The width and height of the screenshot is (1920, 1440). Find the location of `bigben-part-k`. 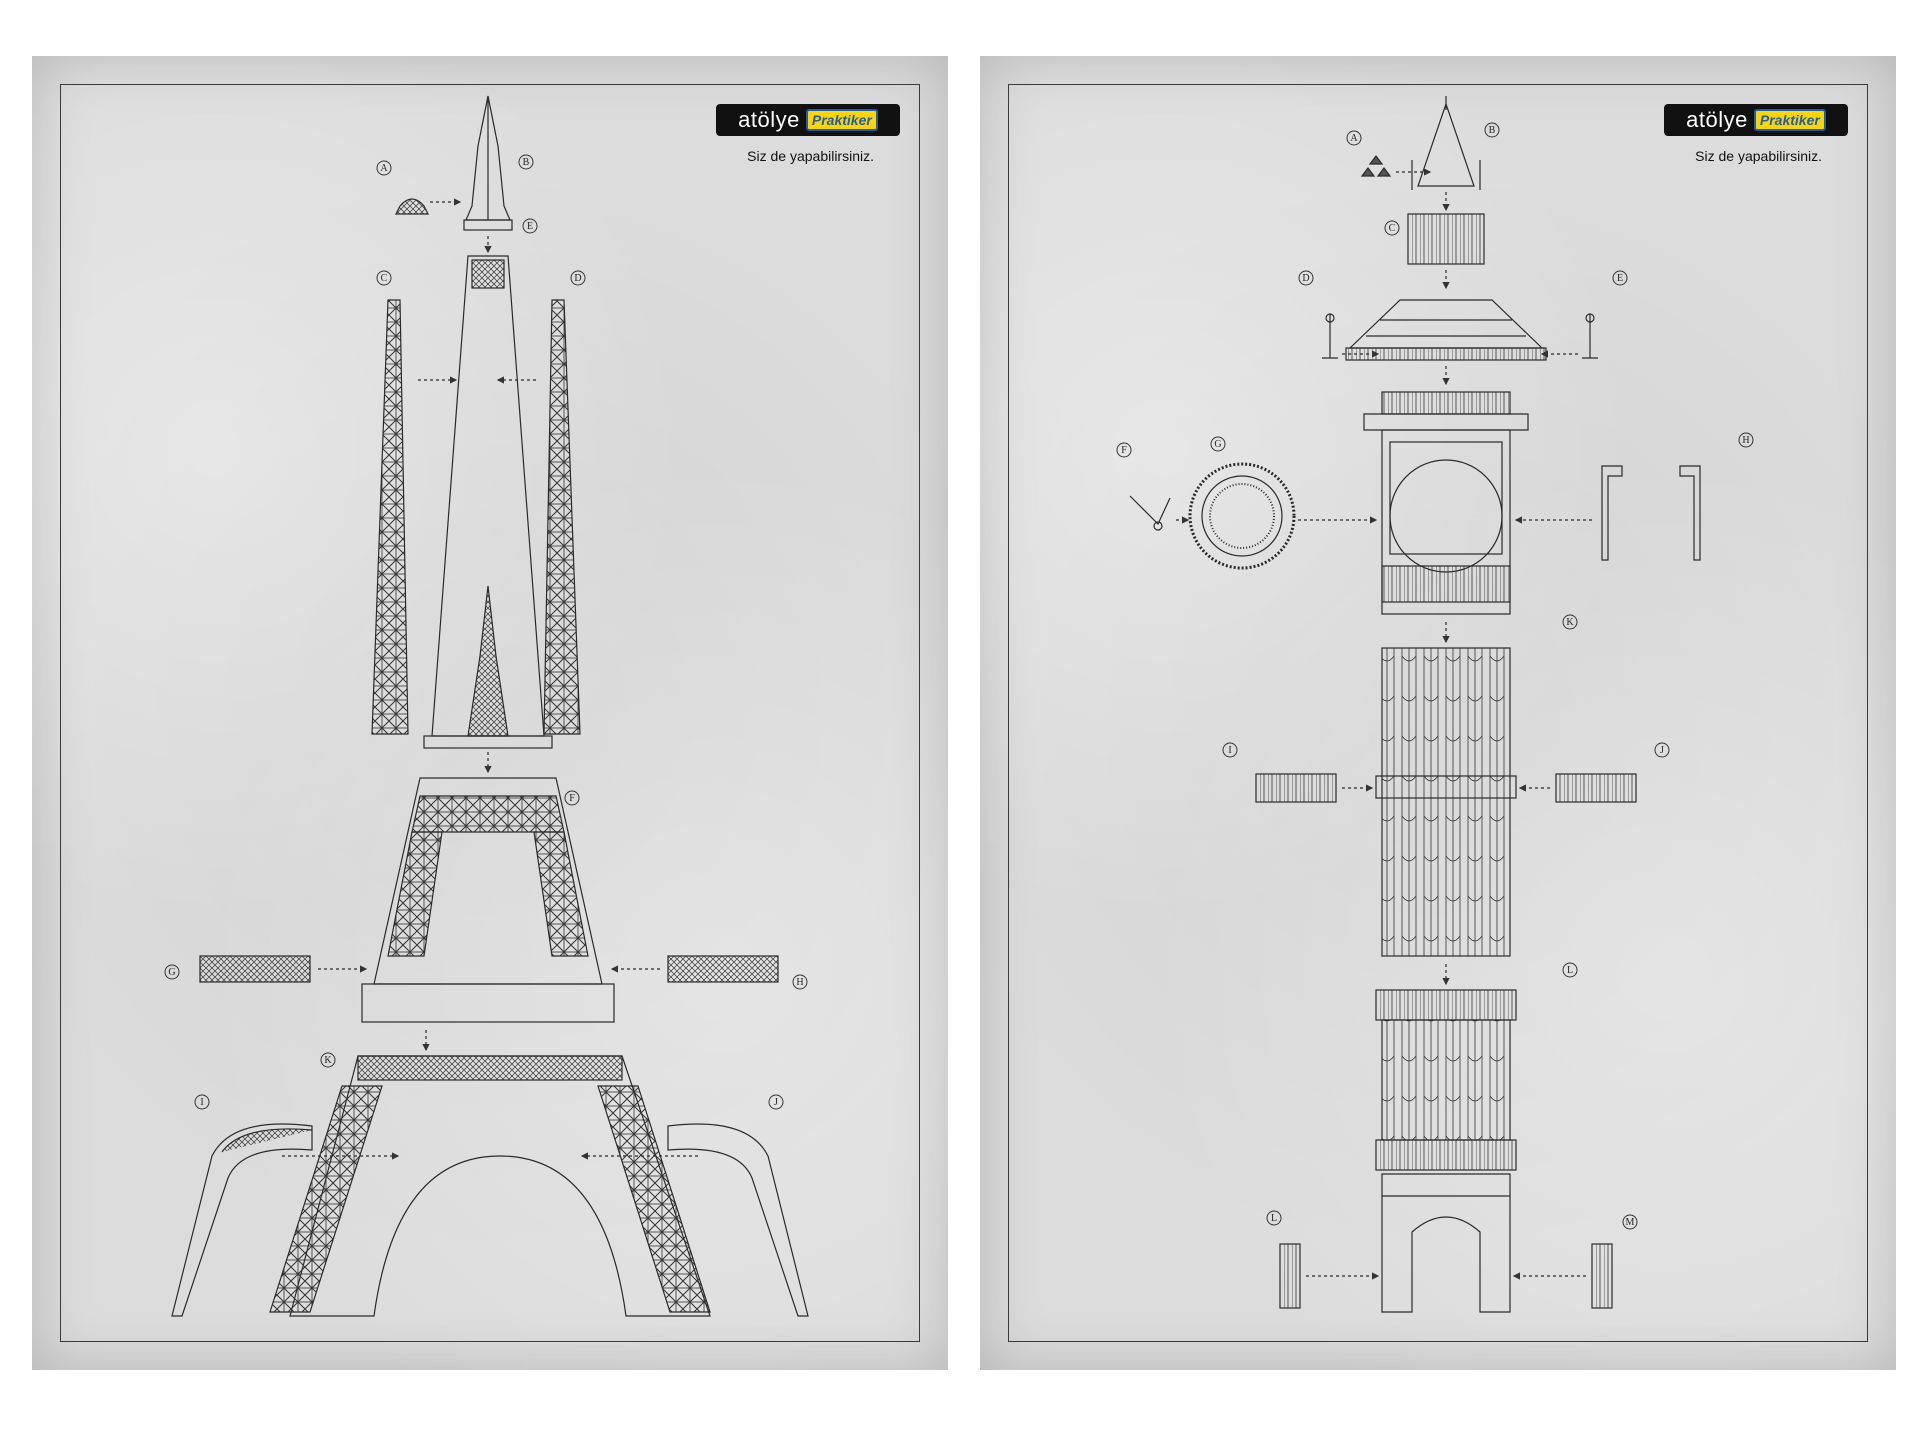

bigben-part-k is located at coordinates (1446, 802).